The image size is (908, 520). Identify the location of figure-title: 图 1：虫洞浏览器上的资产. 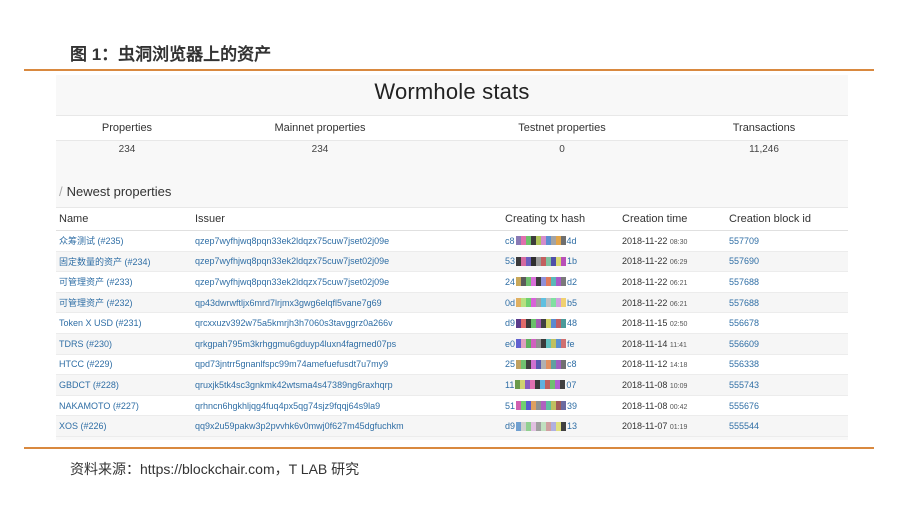
(171, 54).